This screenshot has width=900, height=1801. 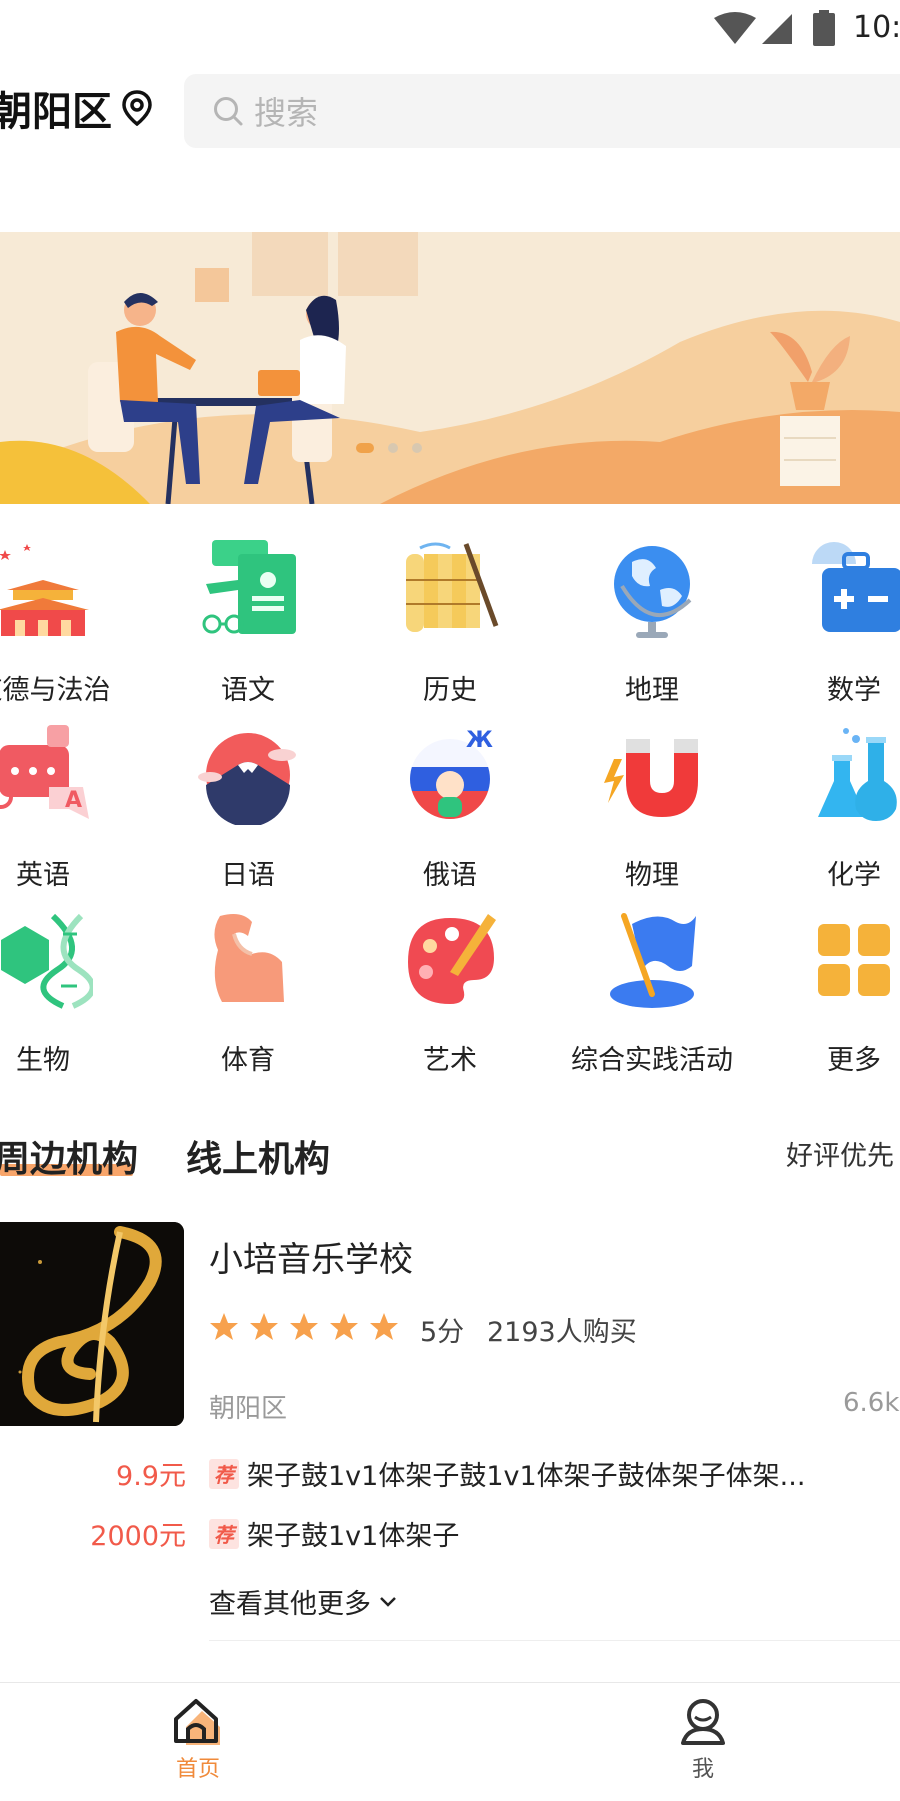 I want to click on category-label: 更多, so click(x=854, y=1060).